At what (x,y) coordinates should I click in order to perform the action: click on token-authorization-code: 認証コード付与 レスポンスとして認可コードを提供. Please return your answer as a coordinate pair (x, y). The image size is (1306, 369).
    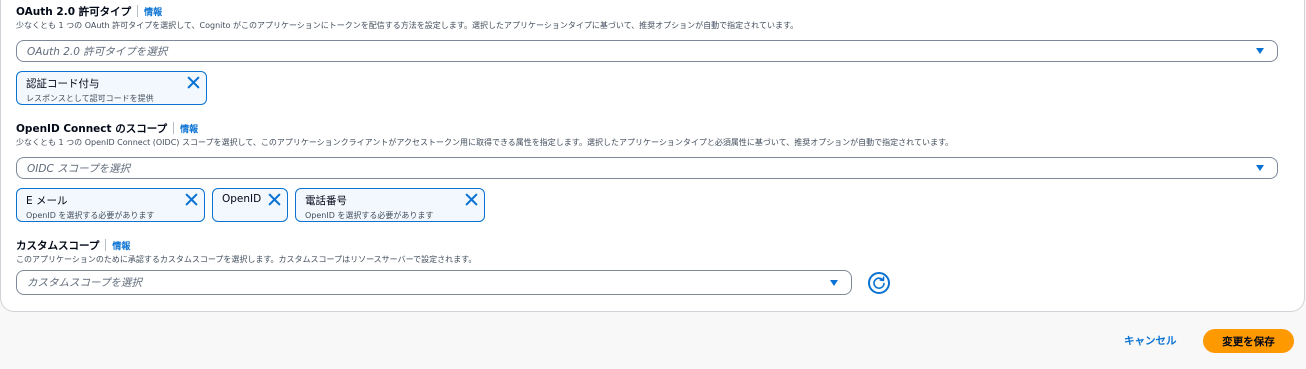
    Looking at the image, I should click on (111, 88).